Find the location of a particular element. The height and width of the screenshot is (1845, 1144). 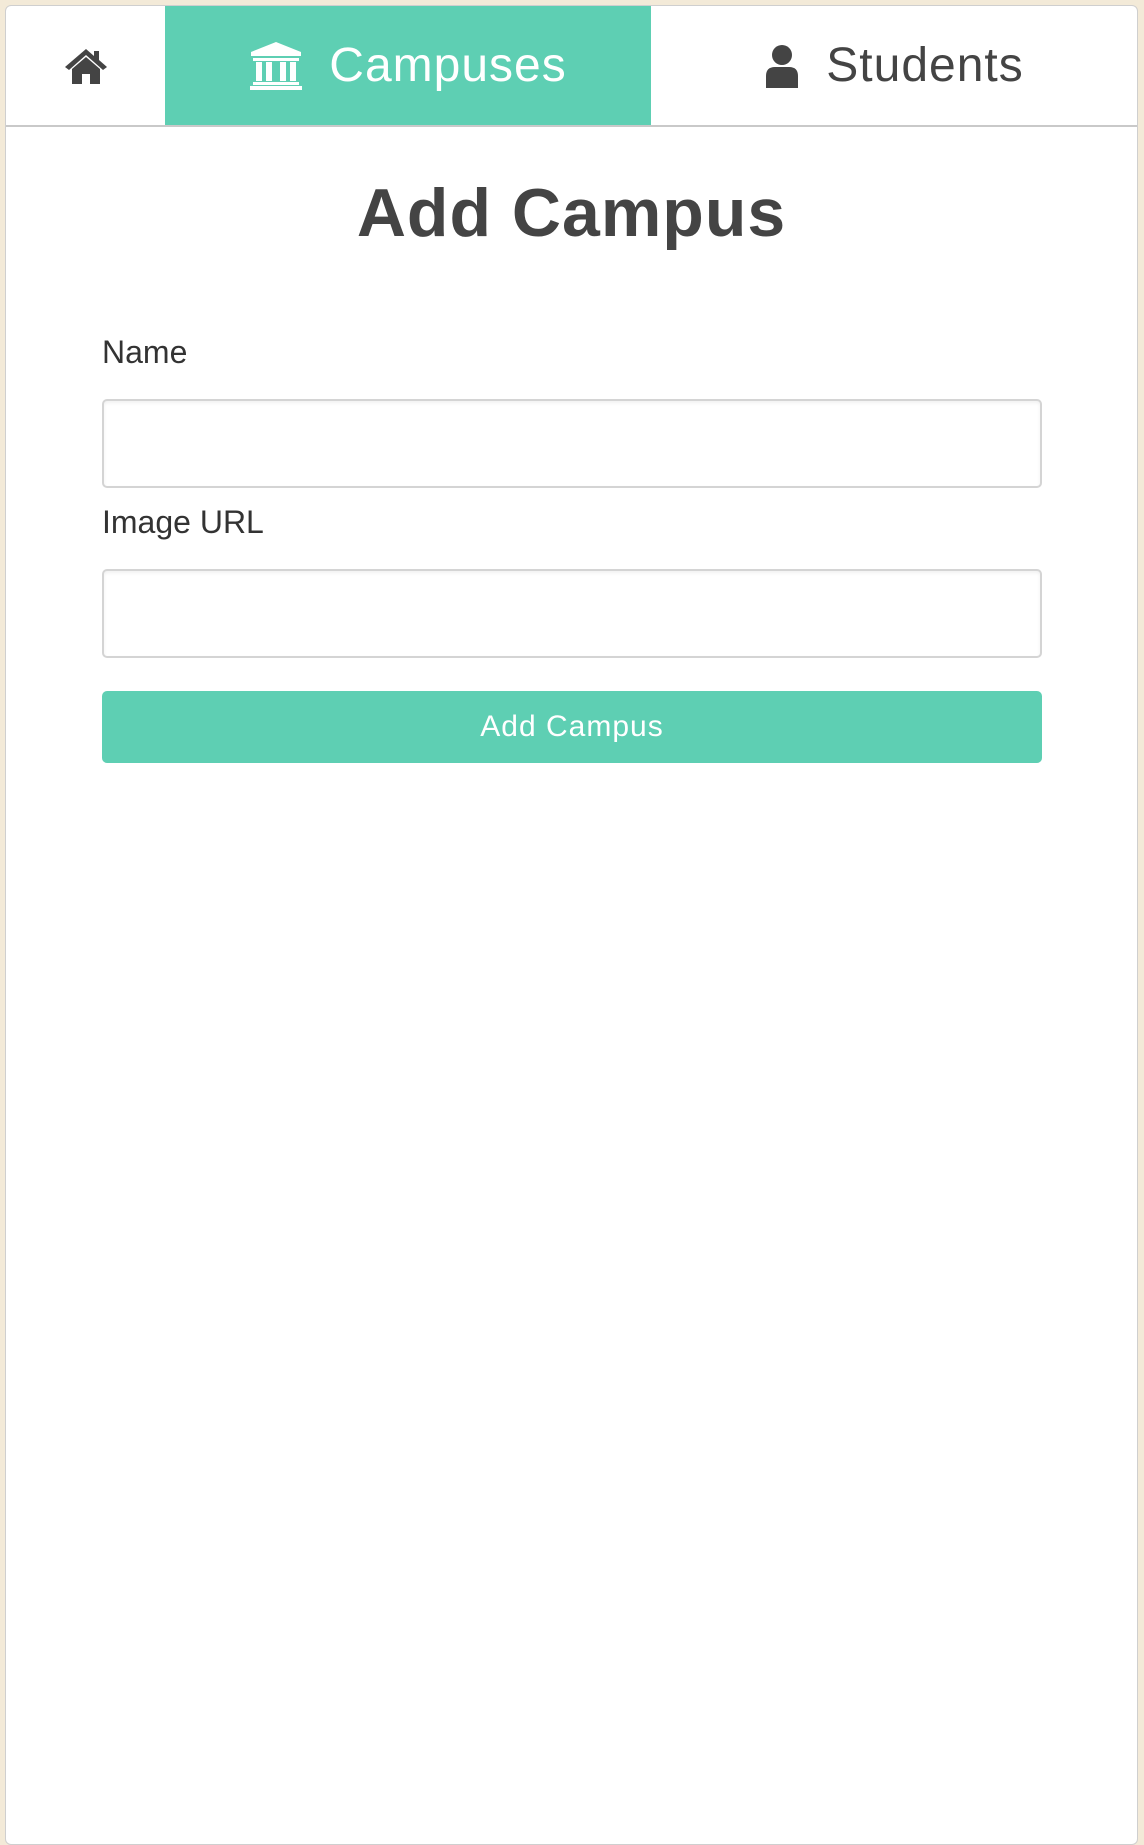

navbar: Campuses Students is located at coordinates (571, 66).